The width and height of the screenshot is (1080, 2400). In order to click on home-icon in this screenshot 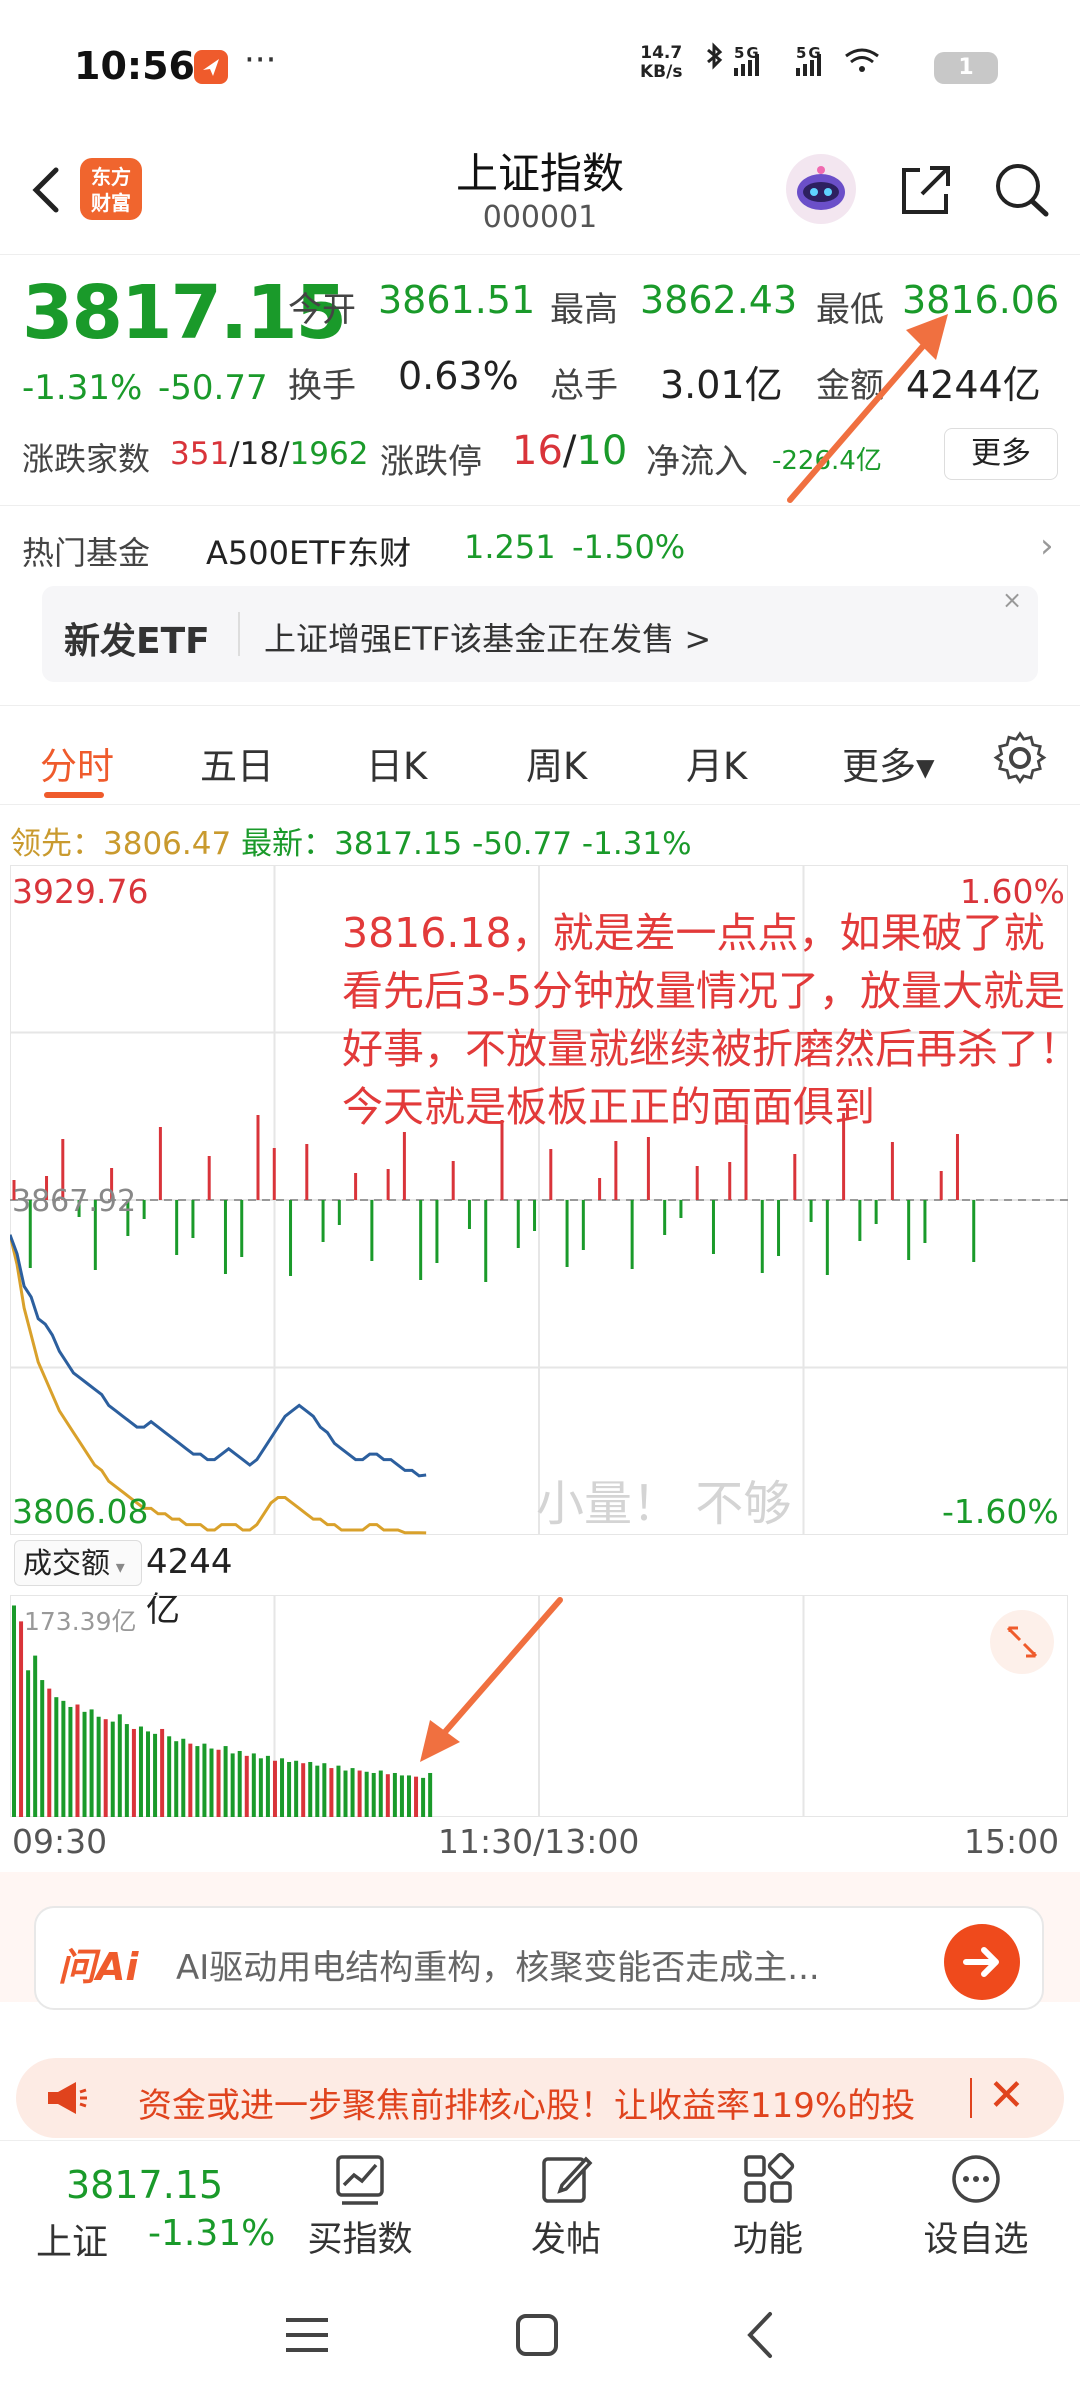, I will do `click(537, 2335)`.